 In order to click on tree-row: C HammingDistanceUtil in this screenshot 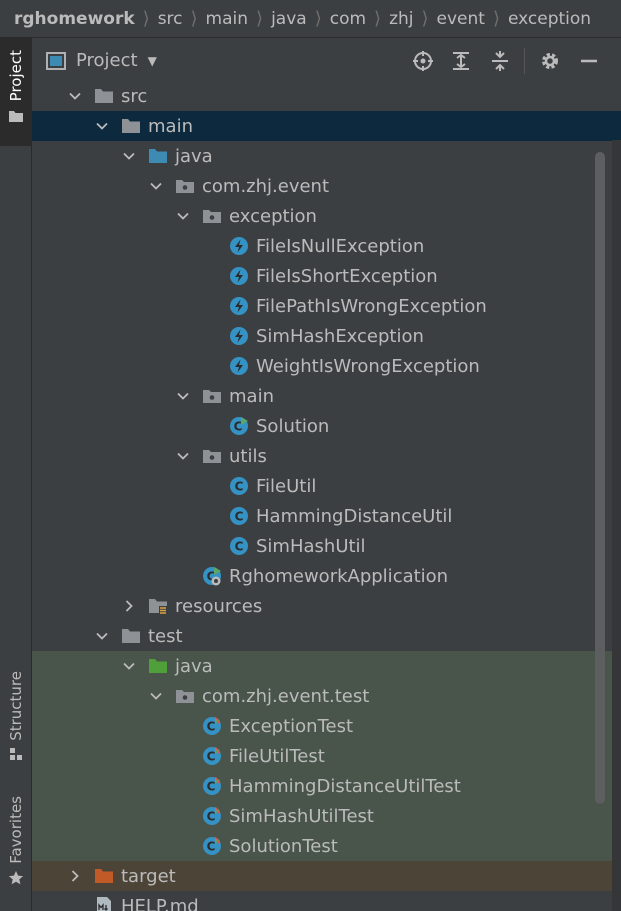, I will do `click(326, 516)`.